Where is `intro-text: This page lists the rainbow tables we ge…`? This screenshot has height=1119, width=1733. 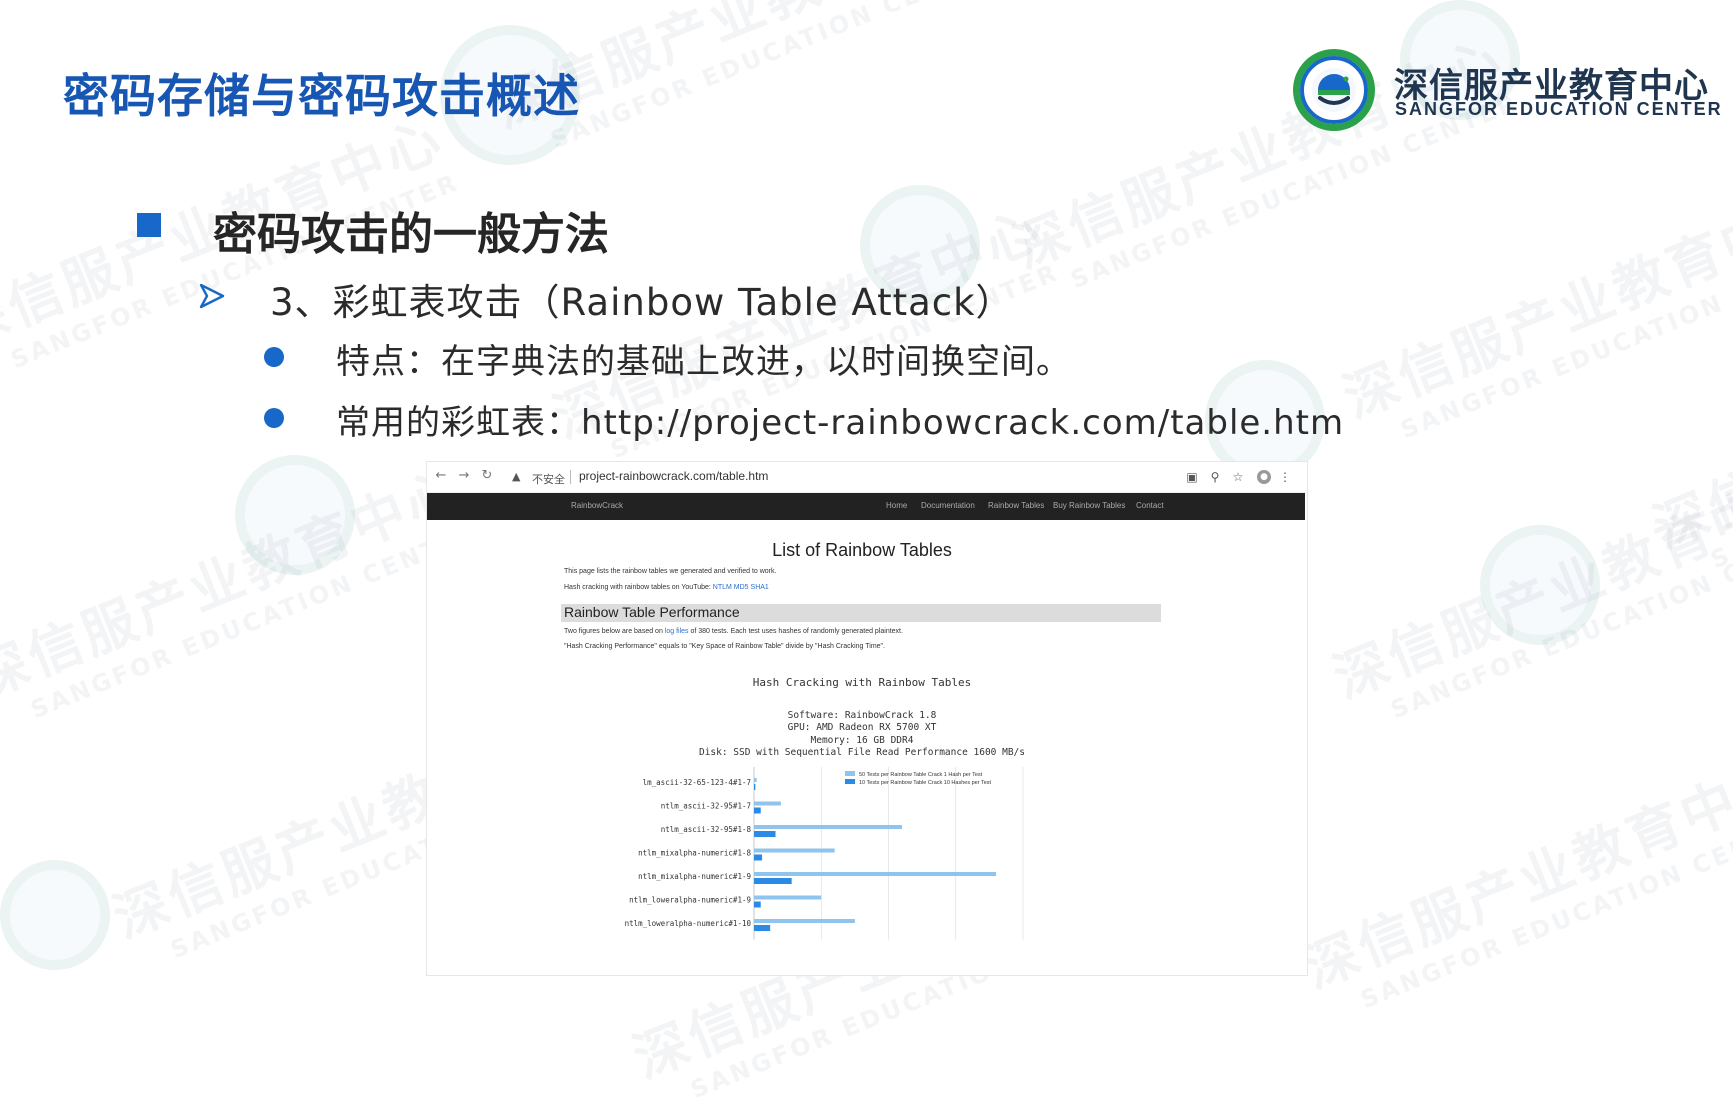 intro-text: This page lists the rainbow tables we ge… is located at coordinates (670, 571).